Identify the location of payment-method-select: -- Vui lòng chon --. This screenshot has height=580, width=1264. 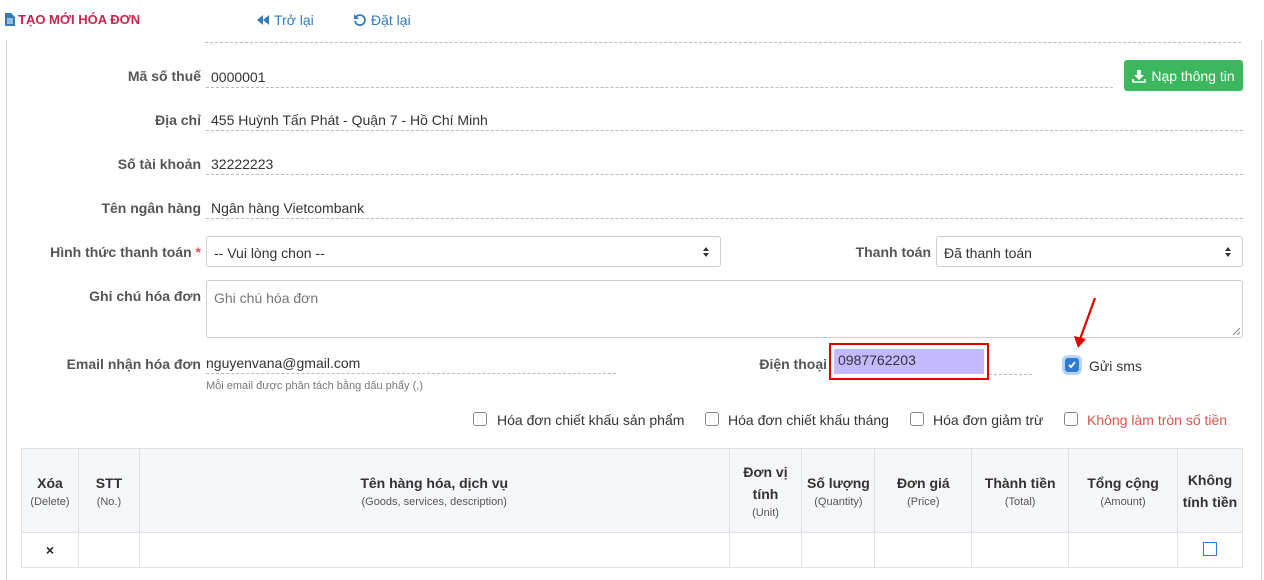
(463, 251).